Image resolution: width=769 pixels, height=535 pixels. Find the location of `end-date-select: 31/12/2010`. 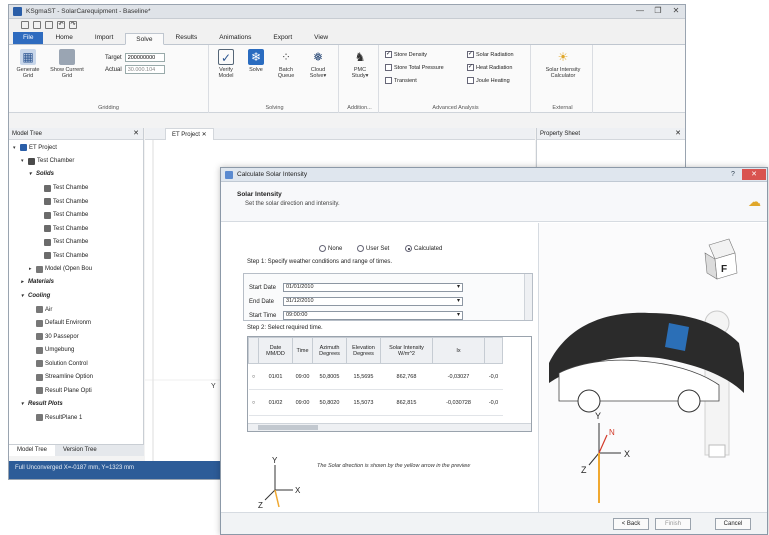

end-date-select: 31/12/2010 is located at coordinates (373, 301).